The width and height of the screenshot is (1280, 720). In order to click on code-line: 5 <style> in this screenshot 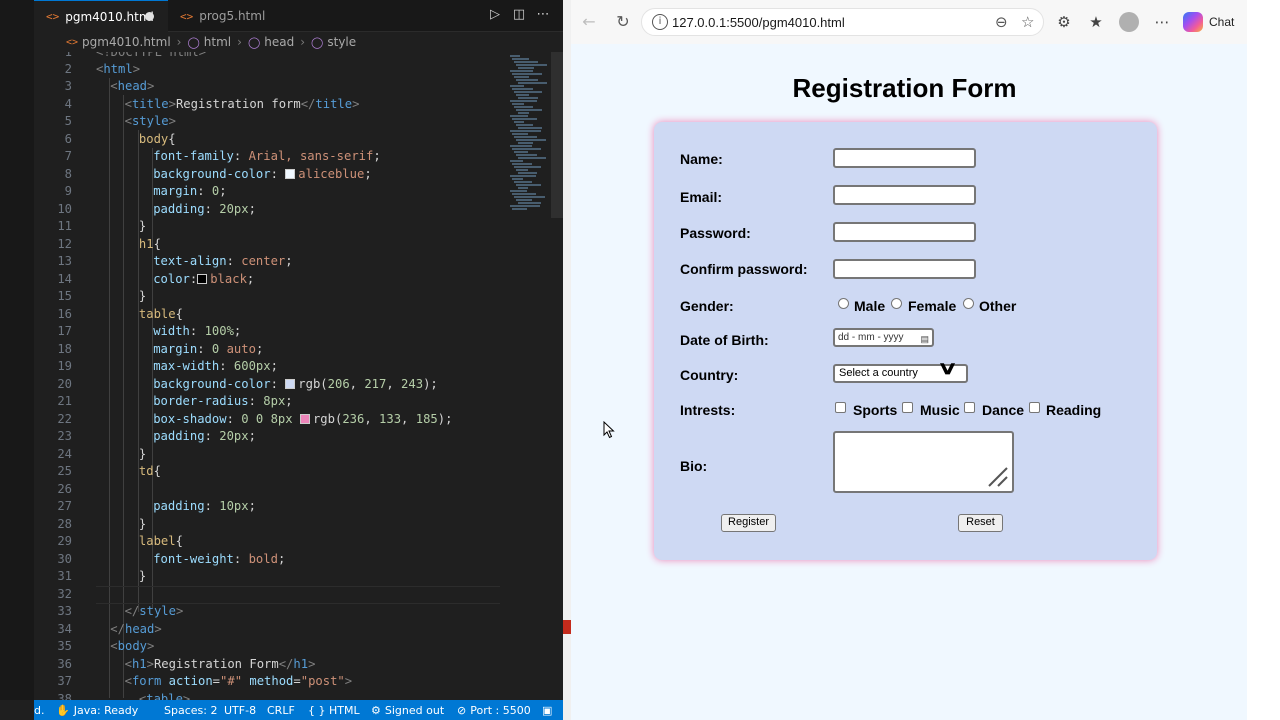, I will do `click(269, 122)`.